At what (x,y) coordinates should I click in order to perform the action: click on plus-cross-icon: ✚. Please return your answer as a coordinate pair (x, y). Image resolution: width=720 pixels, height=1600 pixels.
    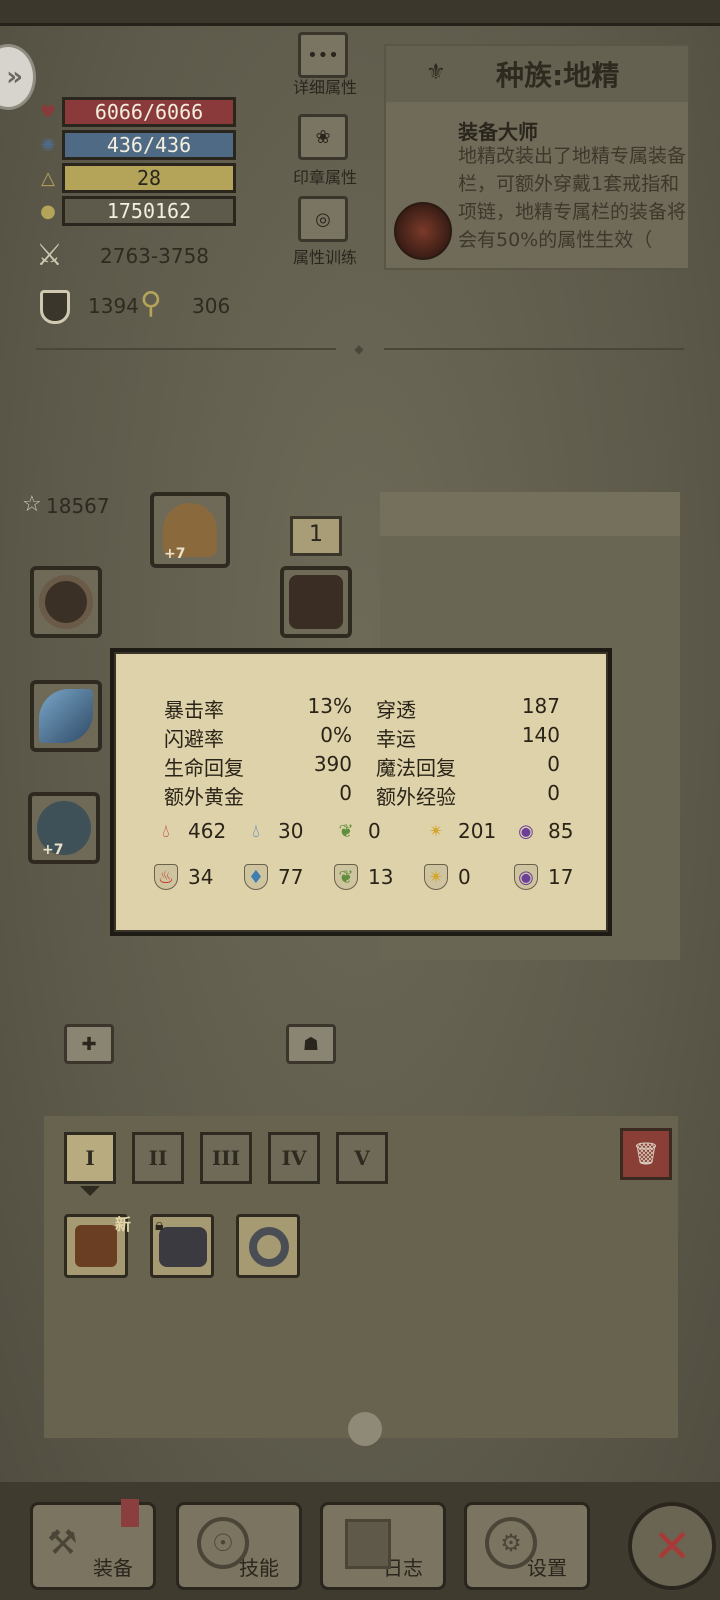
    Looking at the image, I should click on (89, 1044).